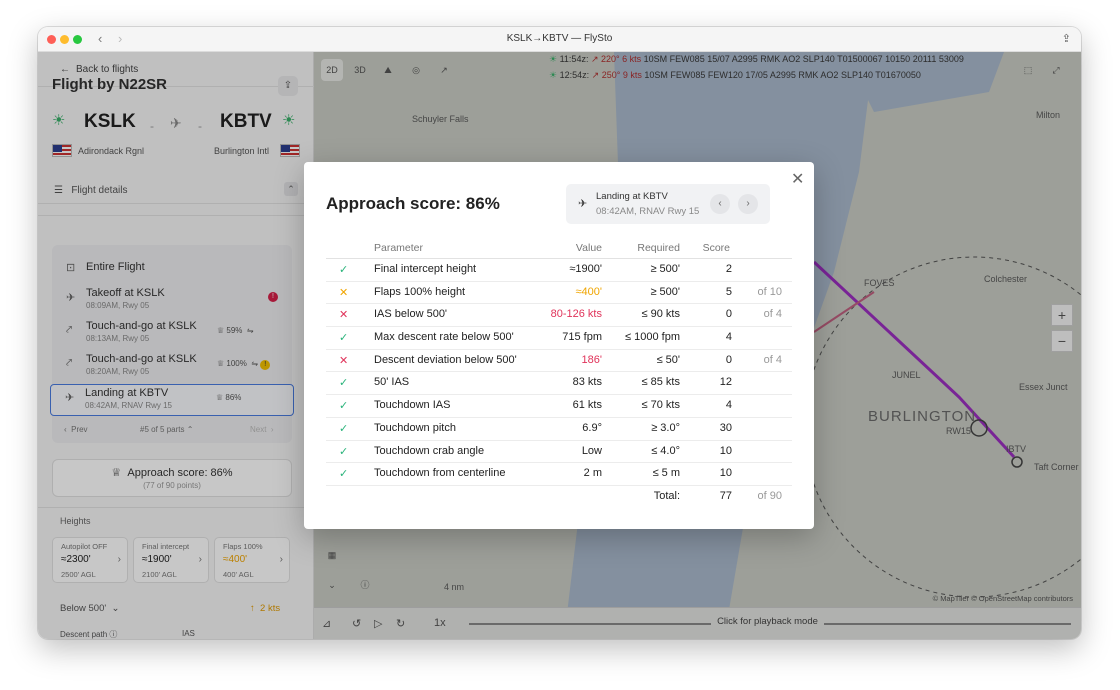 The height and width of the screenshot is (690, 1120). Describe the element at coordinates (411, 314) in the screenshot. I see `param-cell: IAS below 500'` at that location.